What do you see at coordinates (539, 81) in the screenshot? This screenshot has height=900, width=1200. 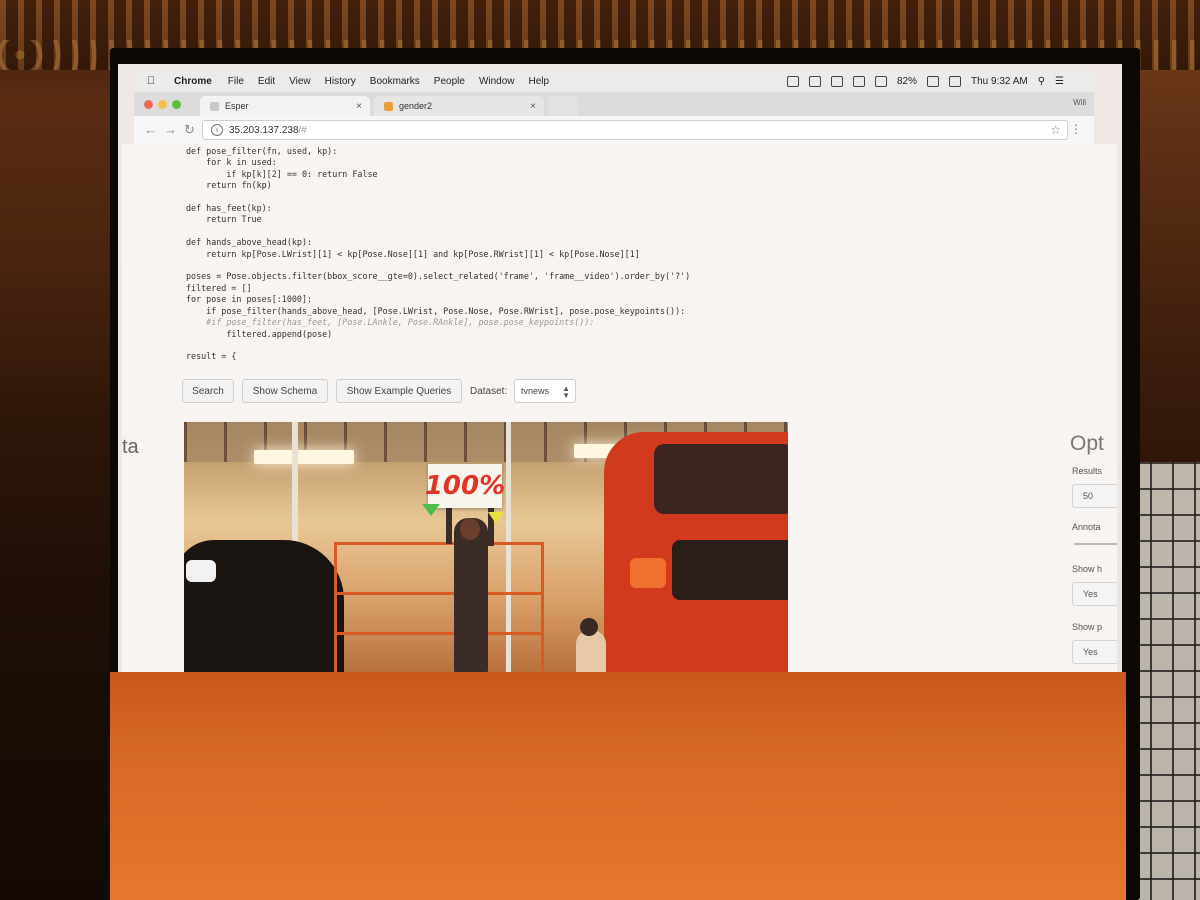 I see `menu-help: Help` at bounding box center [539, 81].